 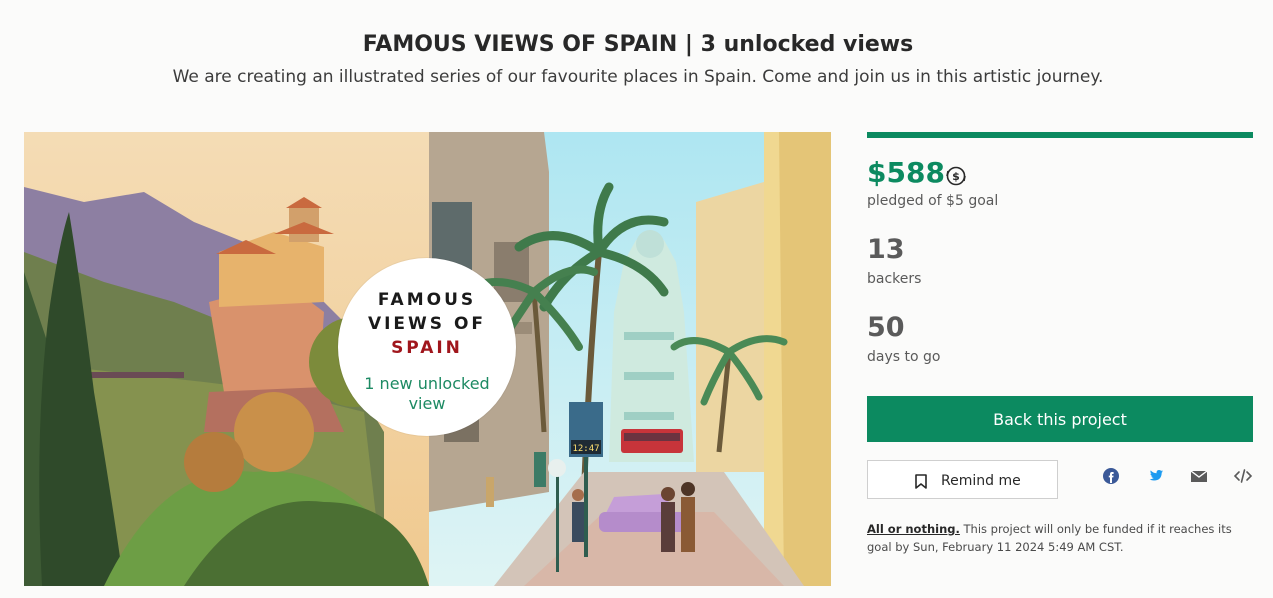 What do you see at coordinates (1111, 476) in the screenshot?
I see `facebook-icon` at bounding box center [1111, 476].